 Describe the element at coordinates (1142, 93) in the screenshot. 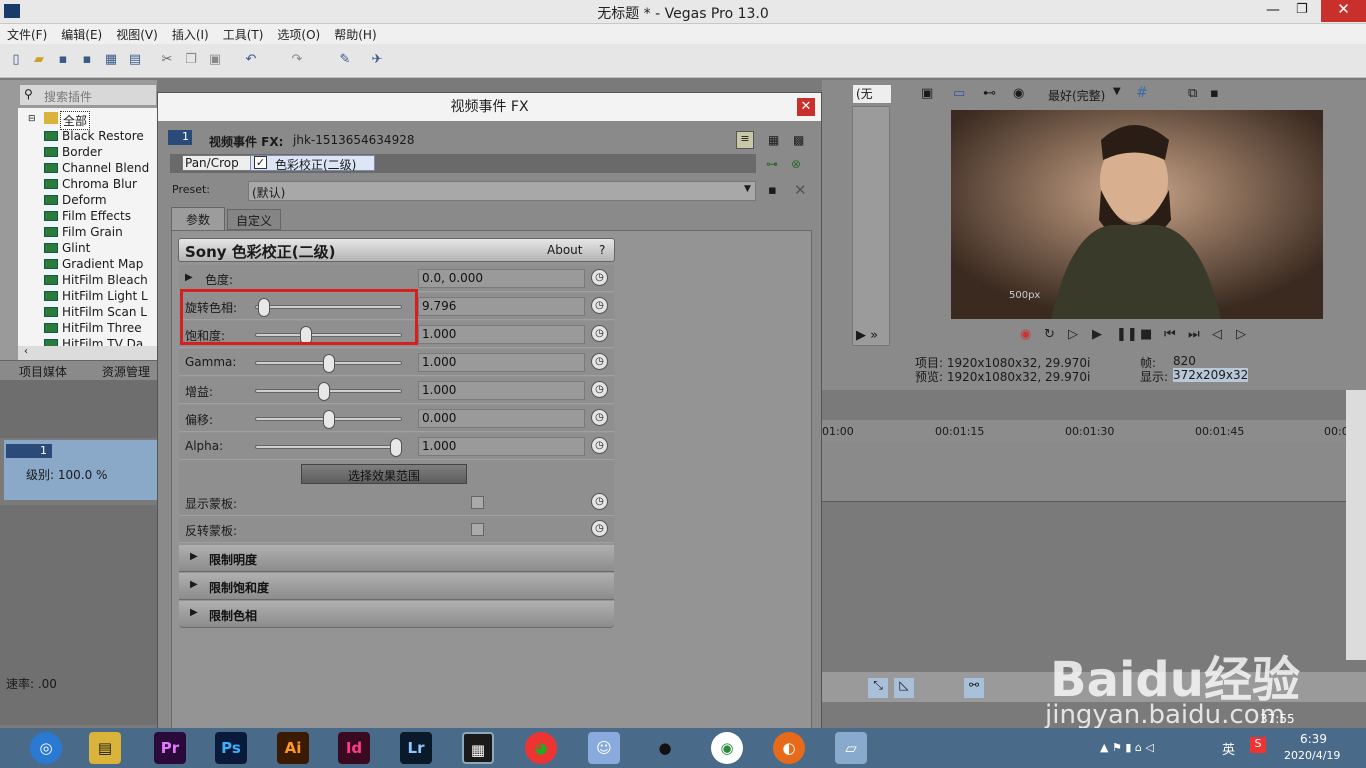

I see `grid-icon: #` at that location.